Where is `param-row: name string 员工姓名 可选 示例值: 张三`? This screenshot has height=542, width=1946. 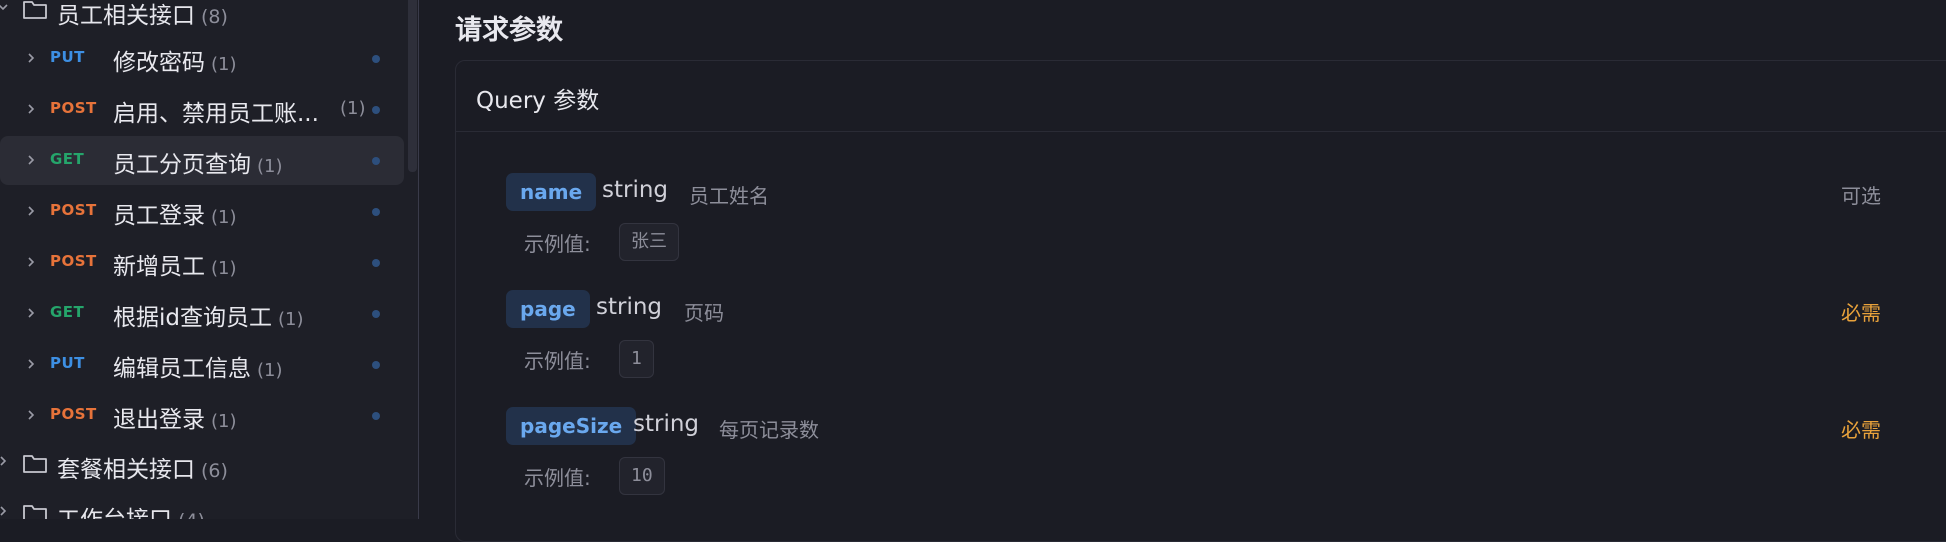
param-row: name string 员工姓名 可选 示例值: 张三 is located at coordinates (1206, 228).